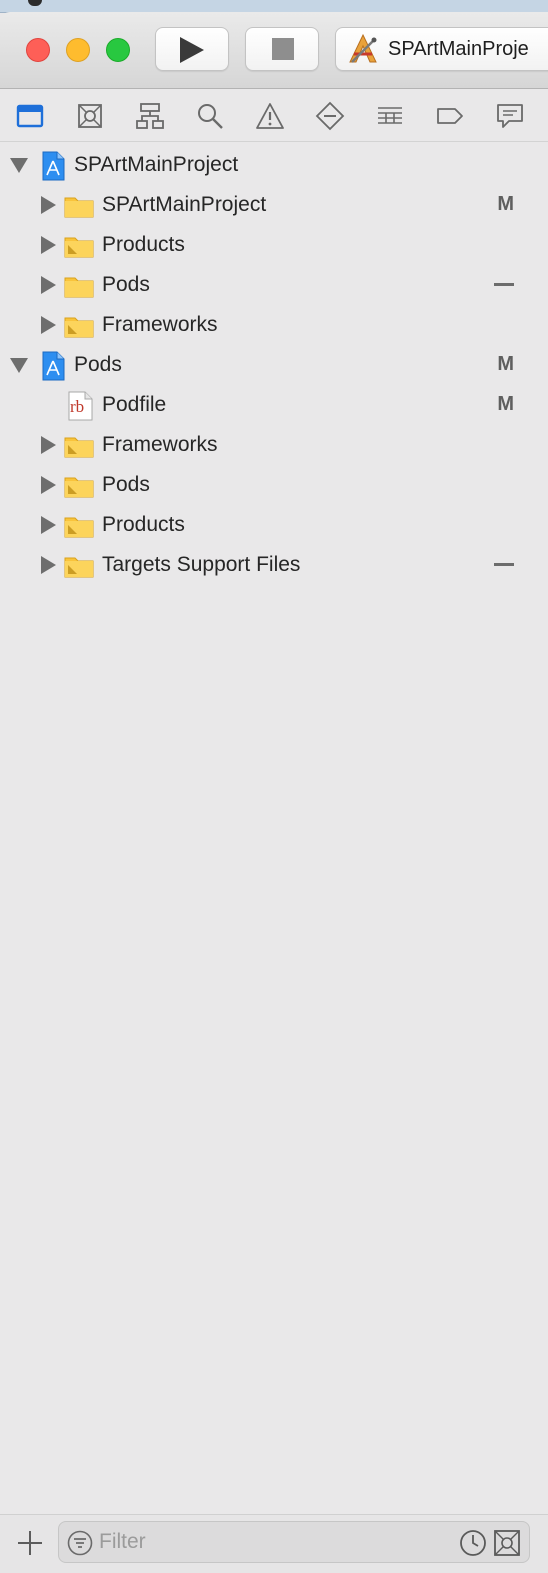  What do you see at coordinates (35, 3) in the screenshot?
I see `apple-menu-icon` at bounding box center [35, 3].